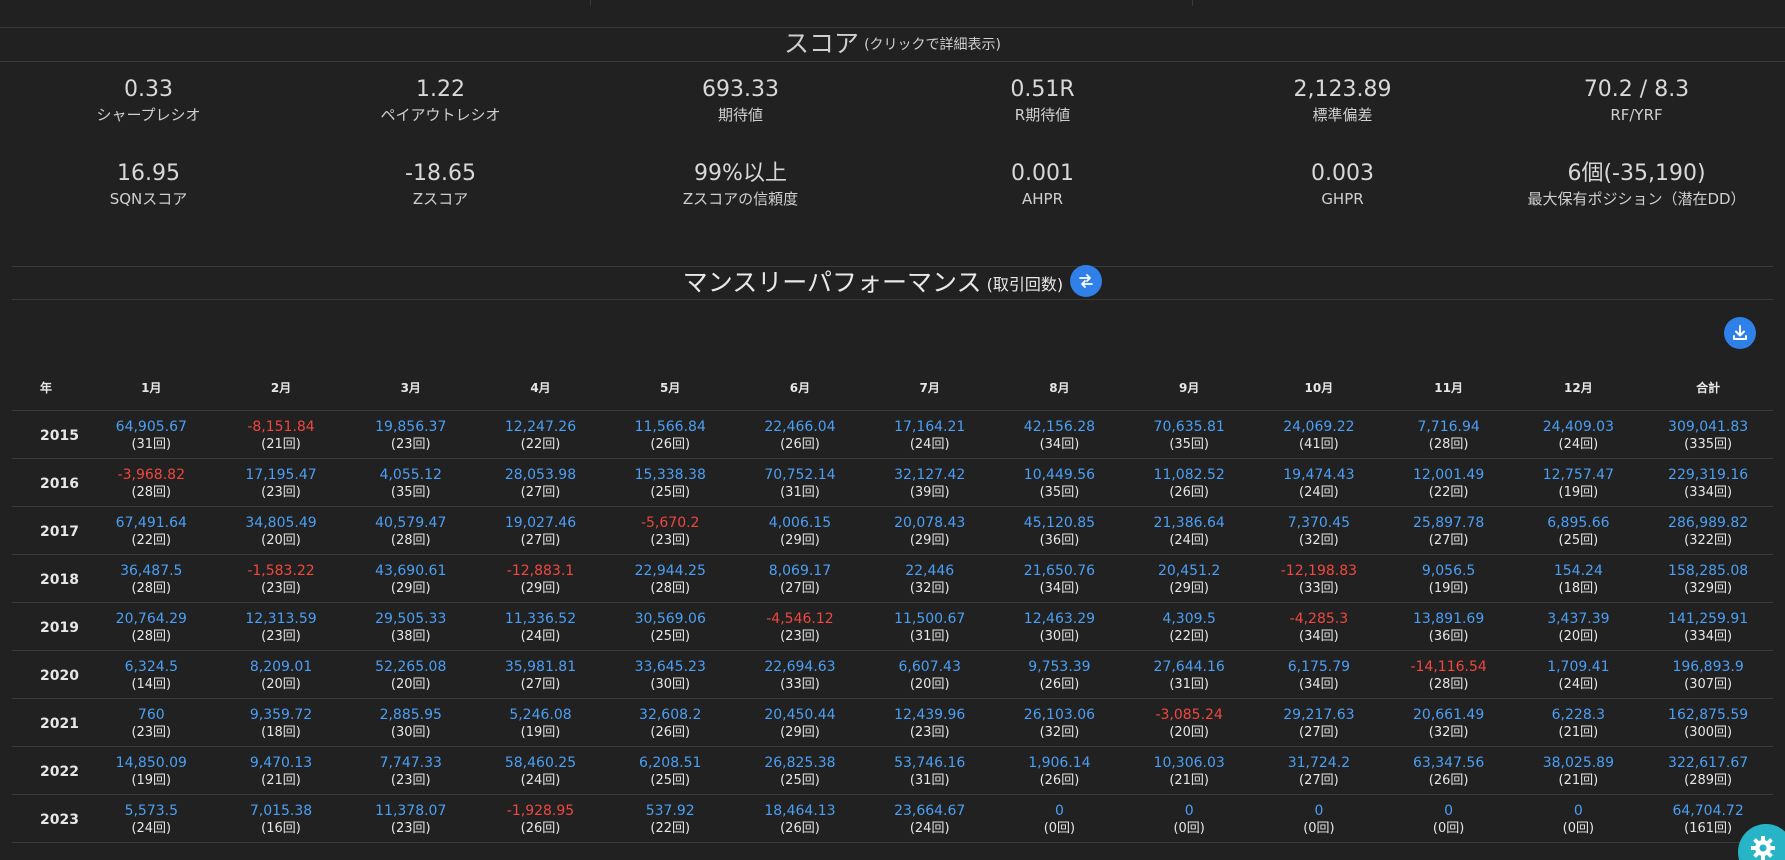 Image resolution: width=1785 pixels, height=860 pixels. Describe the element at coordinates (411, 618) in the screenshot. I see `profit-amount: 29,505.33` at that location.